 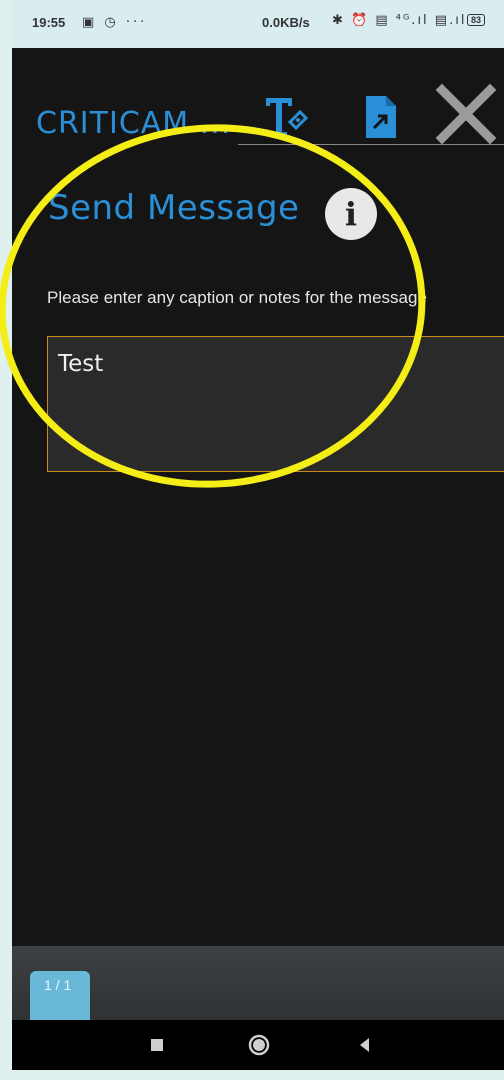 What do you see at coordinates (371, 144) in the screenshot?
I see `header-divider` at bounding box center [371, 144].